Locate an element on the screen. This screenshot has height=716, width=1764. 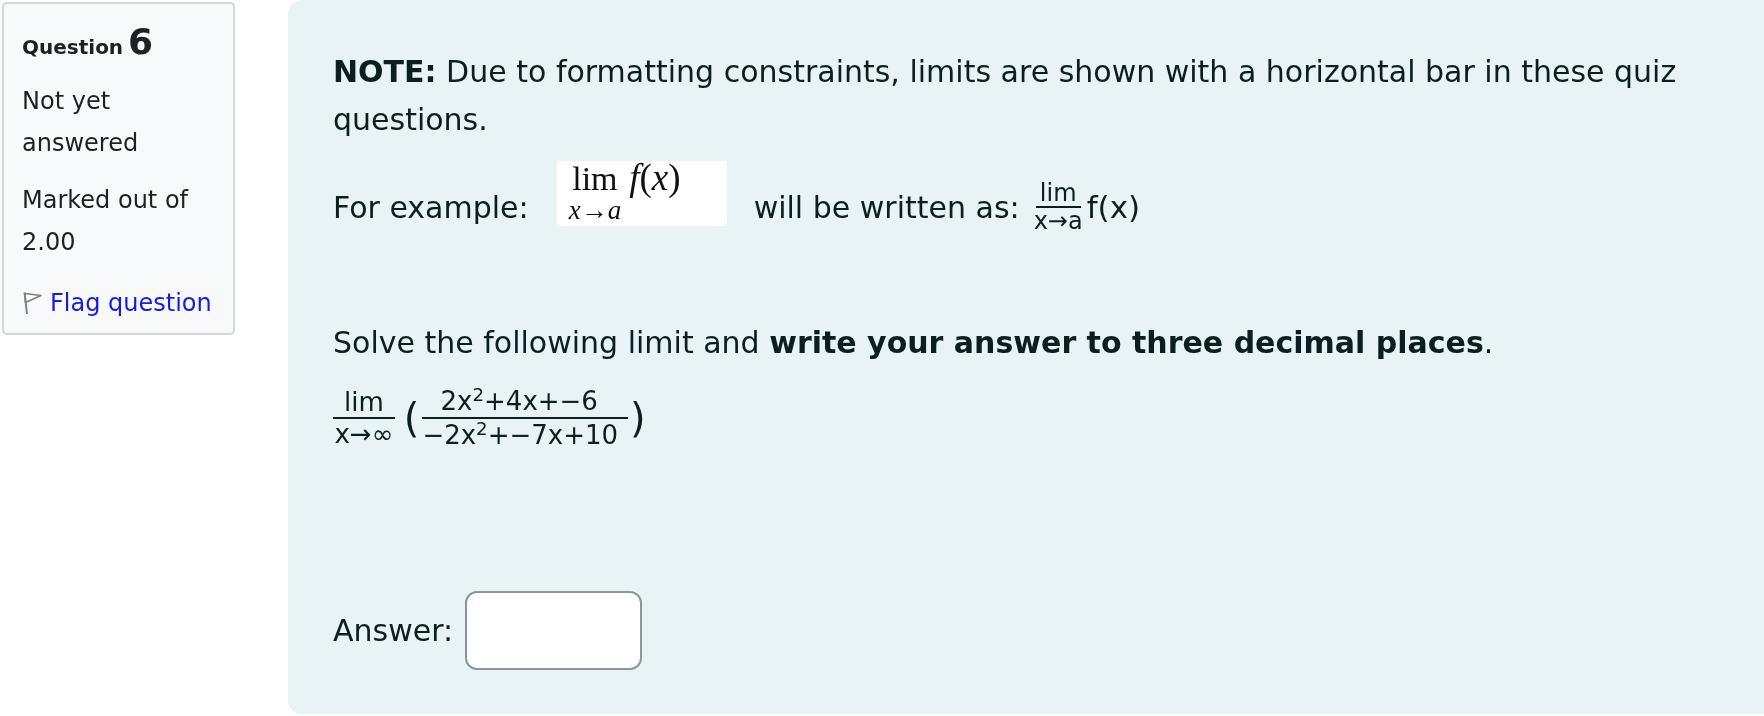
question-status: Not yet answered is located at coordinates (81, 122).